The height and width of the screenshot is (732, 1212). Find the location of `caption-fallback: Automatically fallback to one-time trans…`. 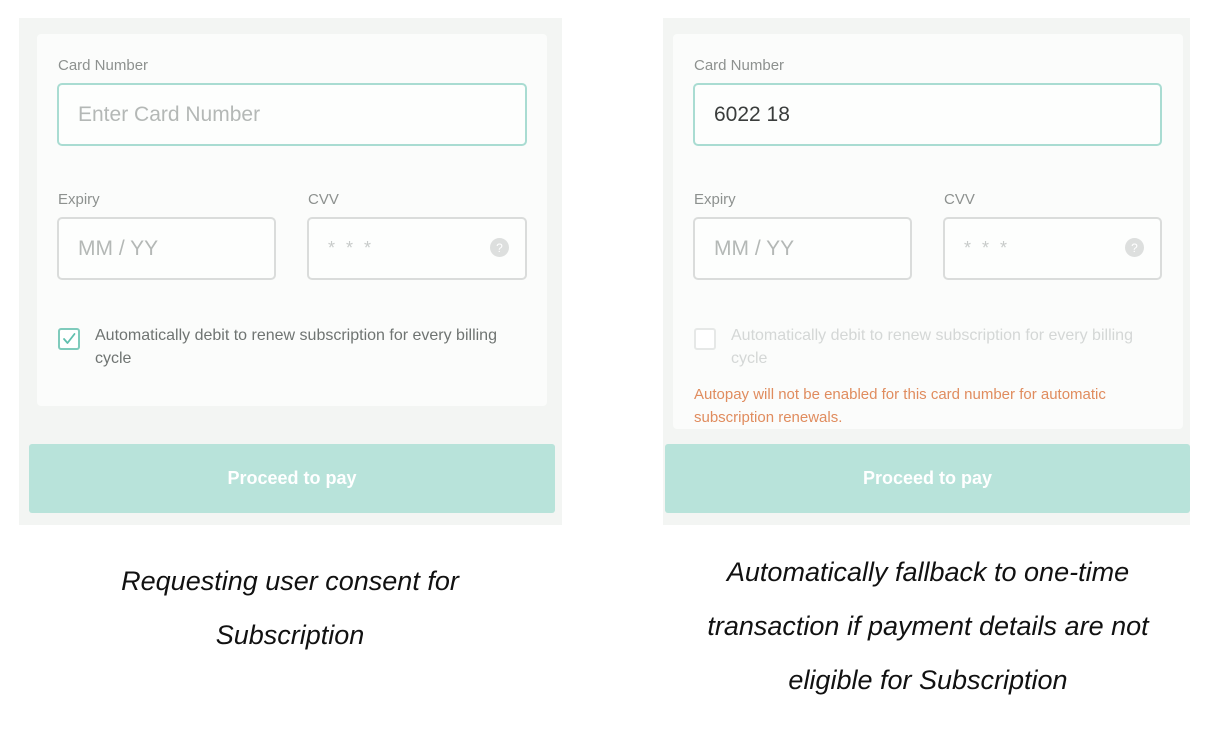

caption-fallback: Automatically fallback to one-time trans… is located at coordinates (928, 626).